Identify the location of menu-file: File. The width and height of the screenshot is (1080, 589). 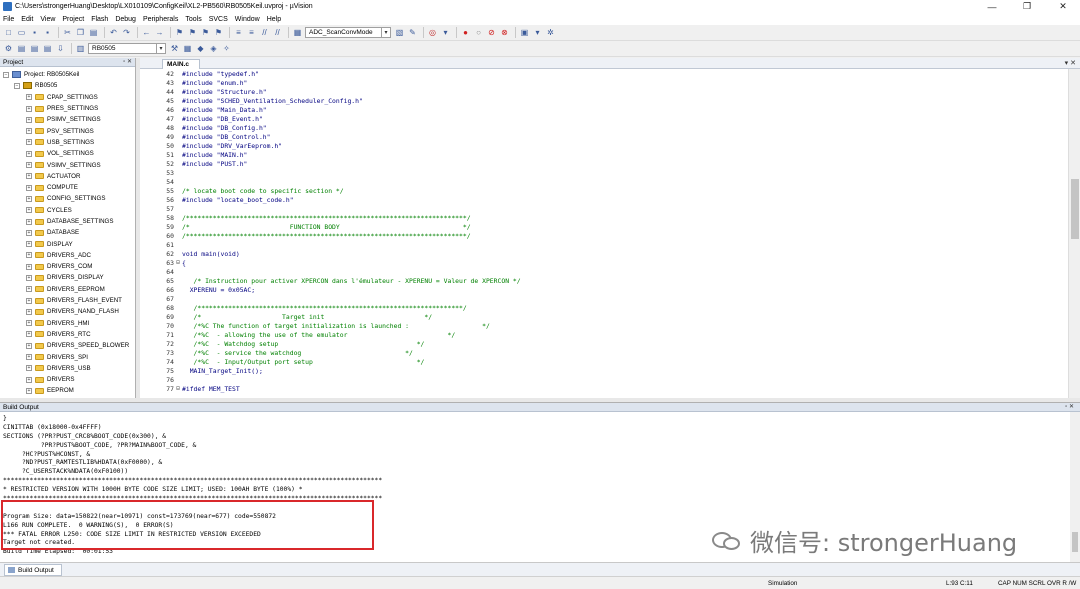
(8, 19).